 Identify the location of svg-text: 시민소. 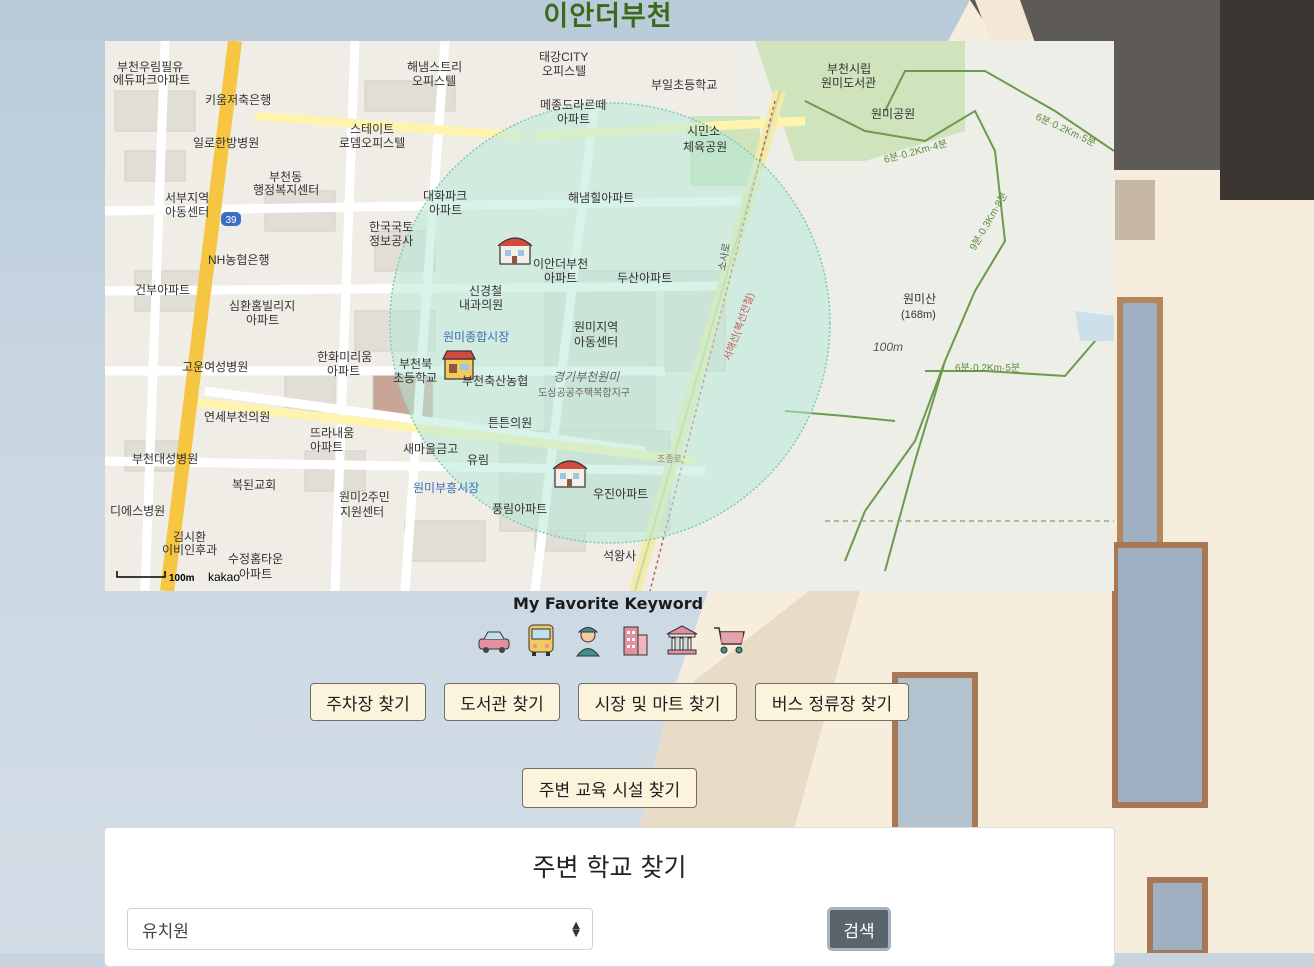
(703, 131).